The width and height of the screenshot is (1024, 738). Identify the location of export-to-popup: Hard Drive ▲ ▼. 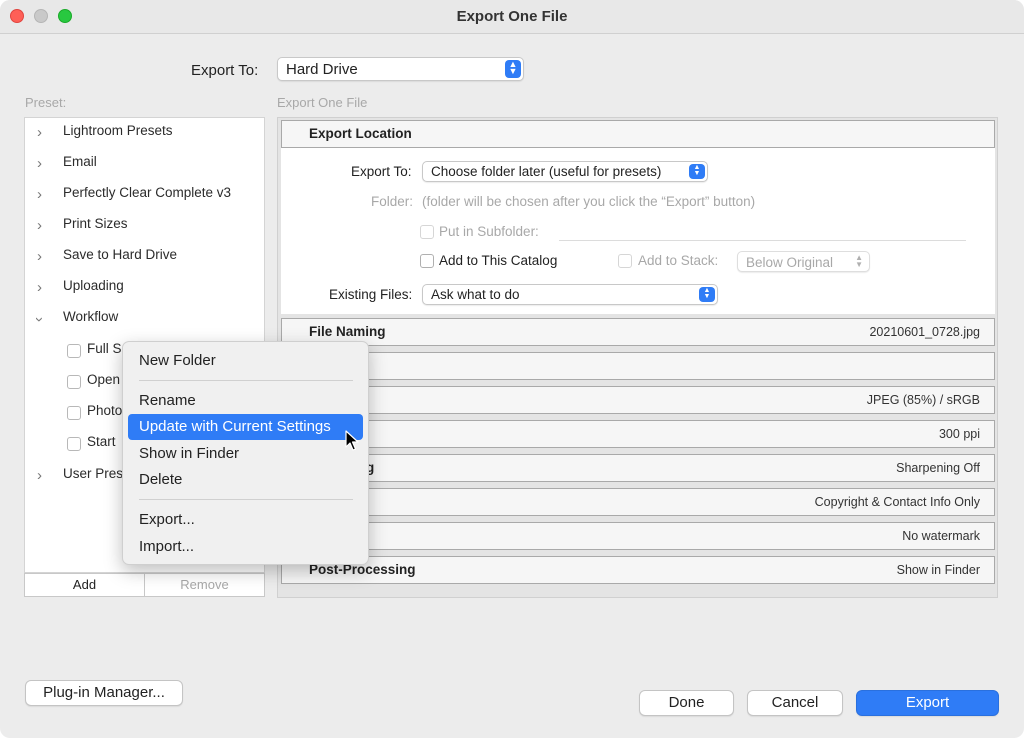
(400, 69).